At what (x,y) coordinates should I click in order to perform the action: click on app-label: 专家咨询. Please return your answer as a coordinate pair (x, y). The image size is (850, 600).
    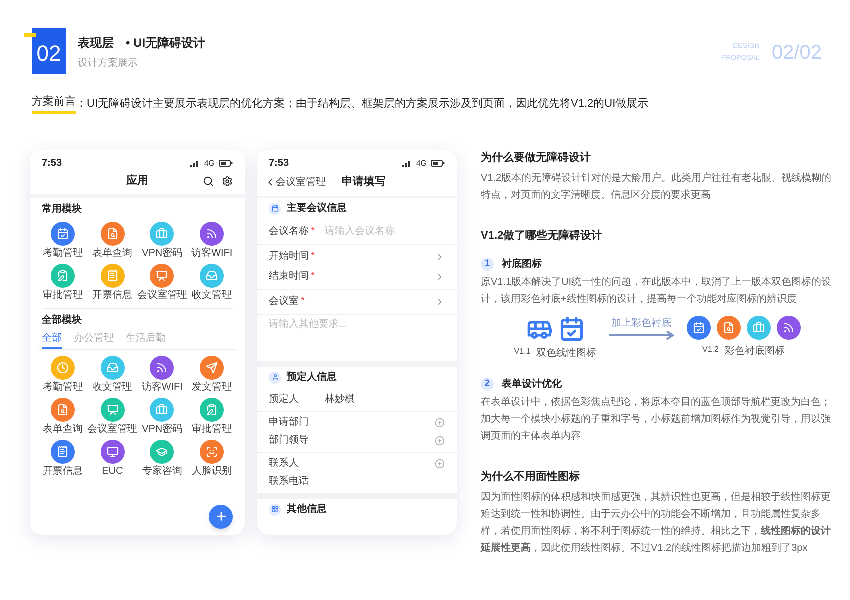
    Looking at the image, I should click on (162, 472).